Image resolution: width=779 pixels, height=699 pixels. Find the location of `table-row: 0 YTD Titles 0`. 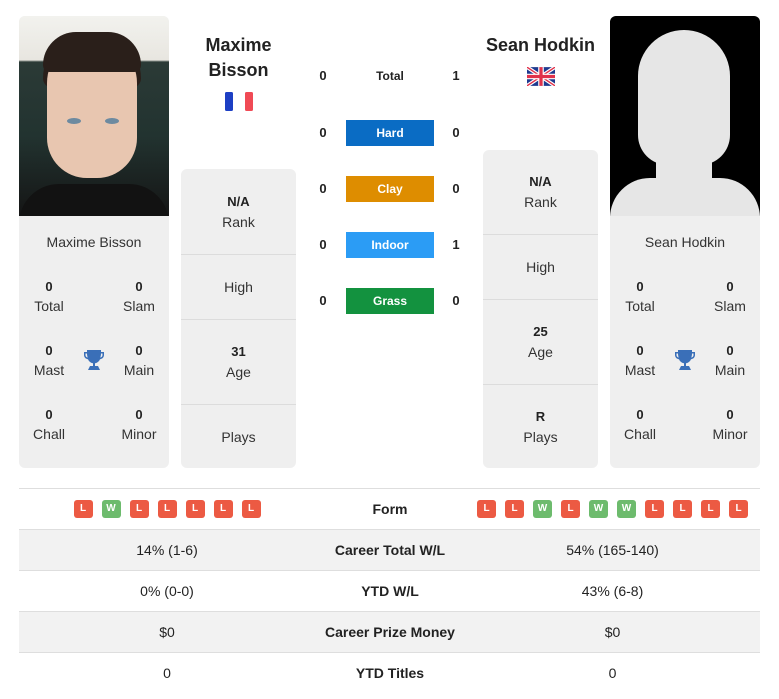

table-row: 0 YTD Titles 0 is located at coordinates (389, 672).